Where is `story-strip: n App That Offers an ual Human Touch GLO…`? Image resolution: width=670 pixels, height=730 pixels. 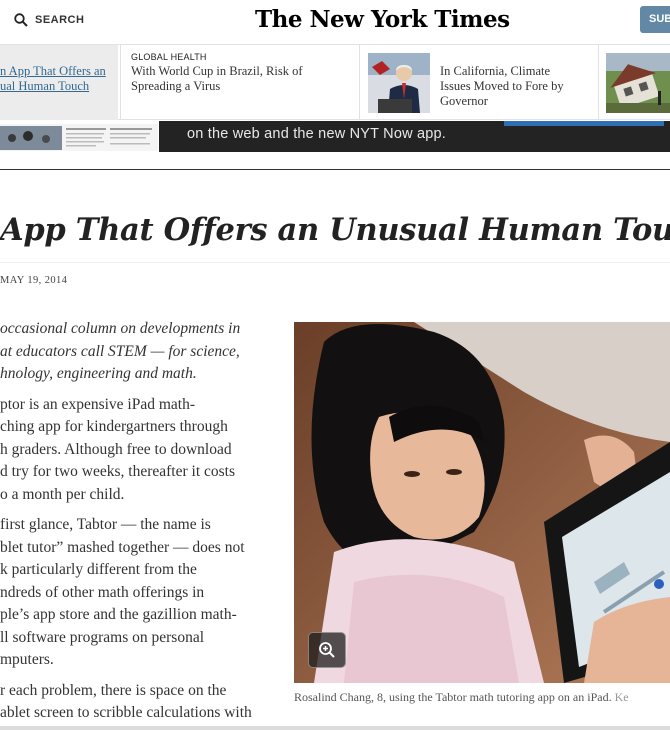 story-strip: n App That Offers an ual Human Touch GLO… is located at coordinates (335, 82).